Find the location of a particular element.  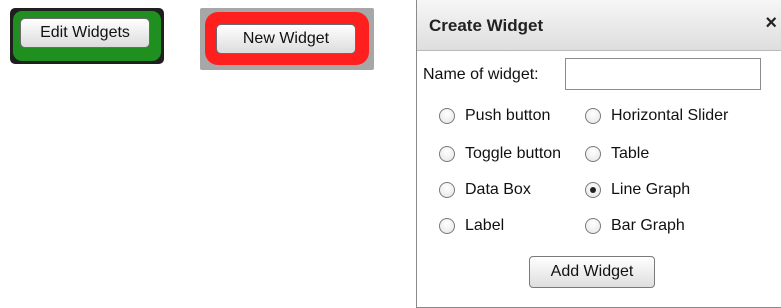

widget-name-input is located at coordinates (663, 74).